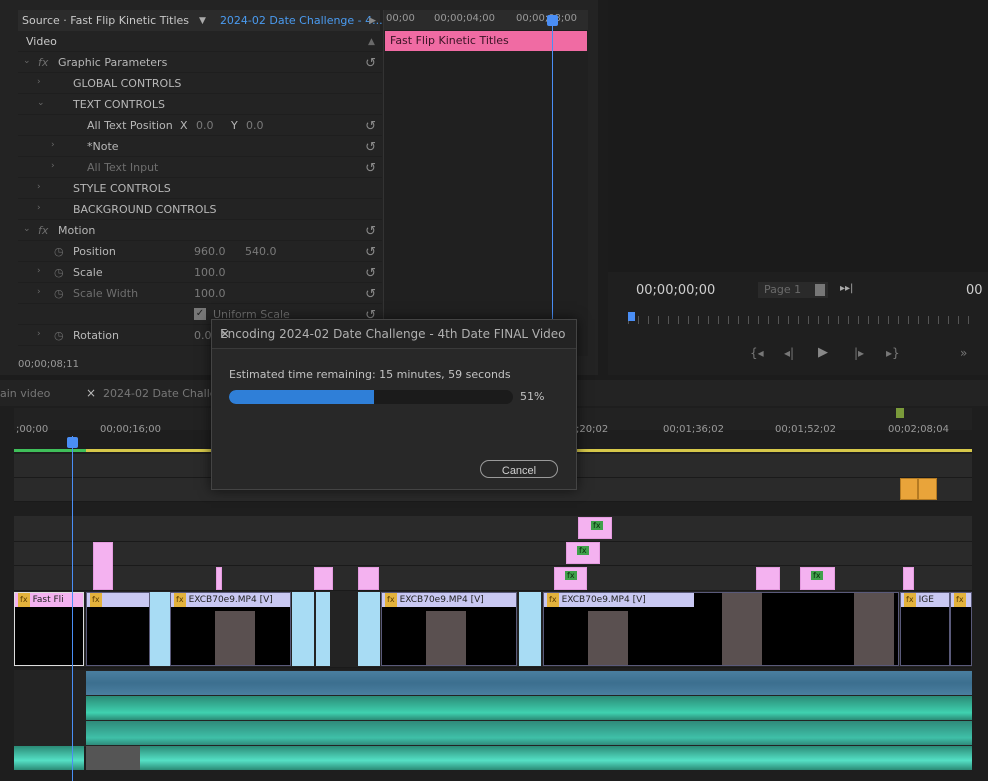 This screenshot has width=988, height=781. Describe the element at coordinates (552, 186) in the screenshot. I see `playhead-line` at that location.